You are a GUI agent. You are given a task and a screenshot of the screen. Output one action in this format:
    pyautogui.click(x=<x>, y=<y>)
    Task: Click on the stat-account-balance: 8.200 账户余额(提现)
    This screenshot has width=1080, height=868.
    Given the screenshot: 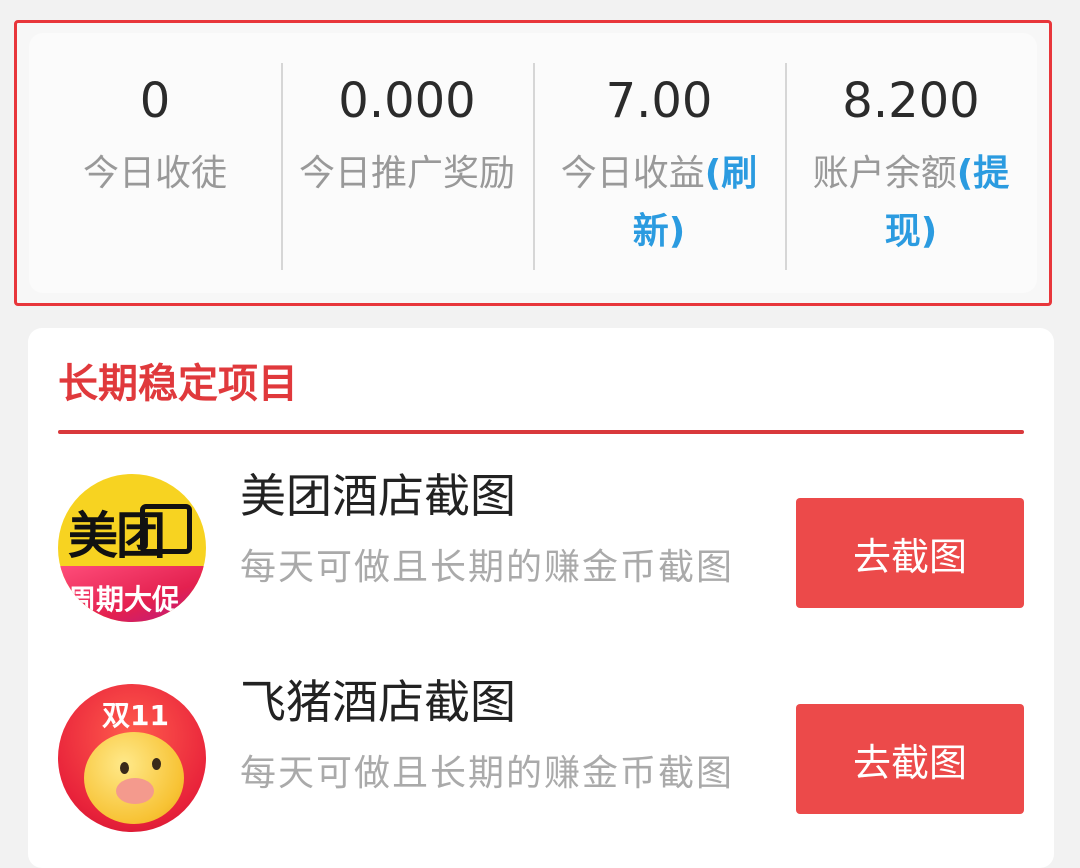 What is the action you would take?
    pyautogui.click(x=911, y=163)
    